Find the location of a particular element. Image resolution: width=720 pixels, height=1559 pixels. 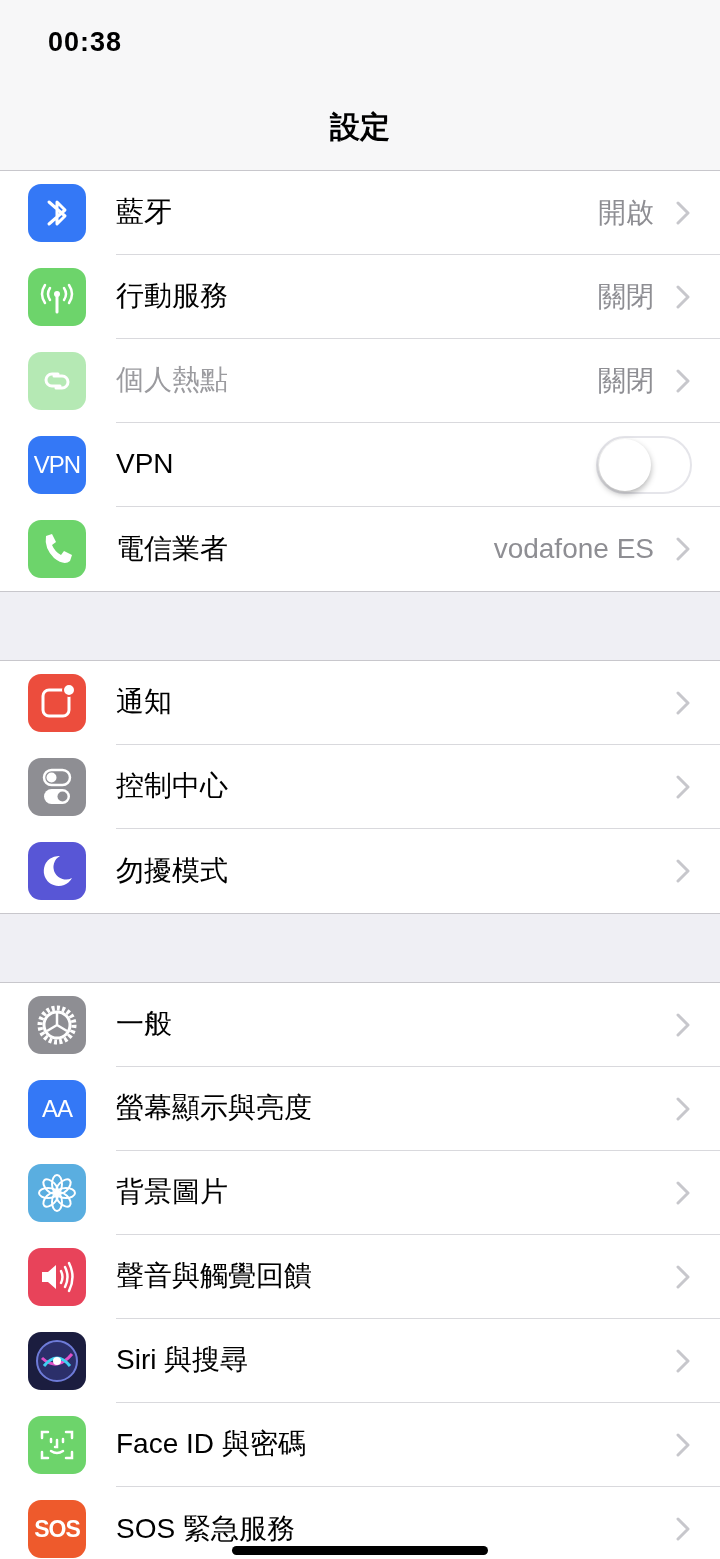

setting-label: 控制中心 is located at coordinates (172, 786).